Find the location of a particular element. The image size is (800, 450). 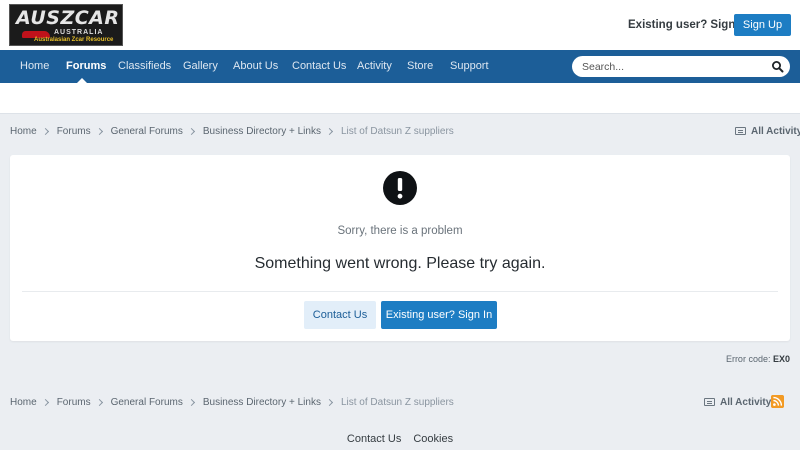

footer-links: Contact Us Cookies is located at coordinates (400, 439).